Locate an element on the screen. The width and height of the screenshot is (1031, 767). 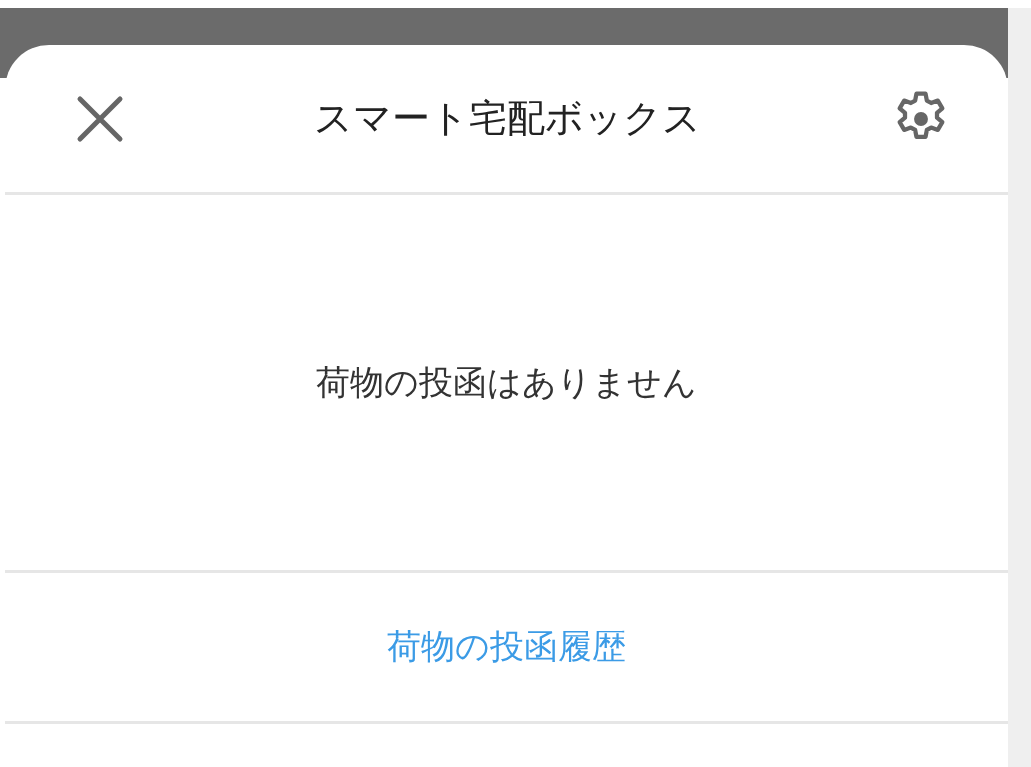
header-title: スマート宅配ボックス is located at coordinates (507, 118).